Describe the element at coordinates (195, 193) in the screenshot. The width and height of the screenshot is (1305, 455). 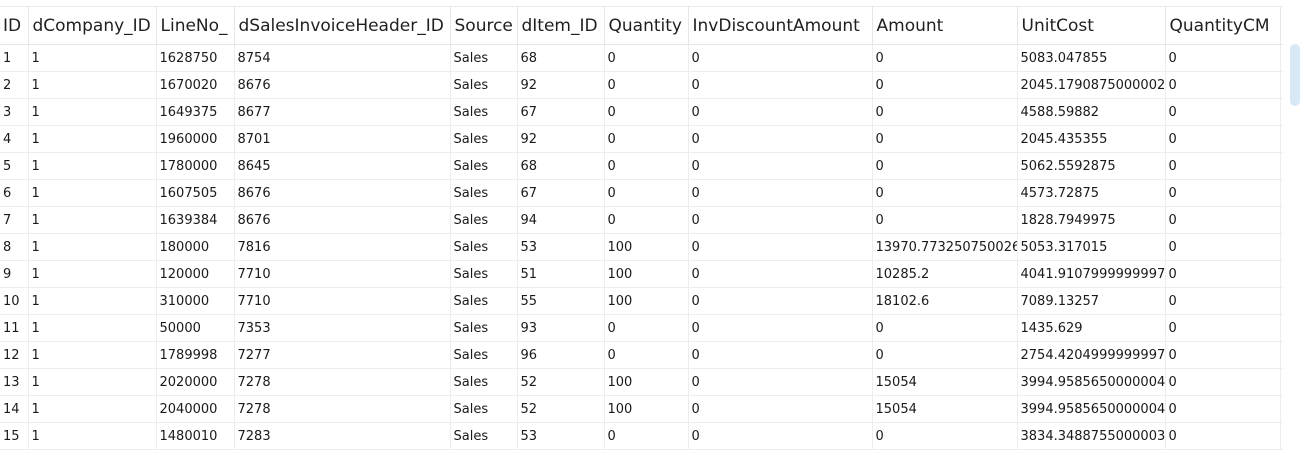
I see `table-cell: 1607505` at that location.